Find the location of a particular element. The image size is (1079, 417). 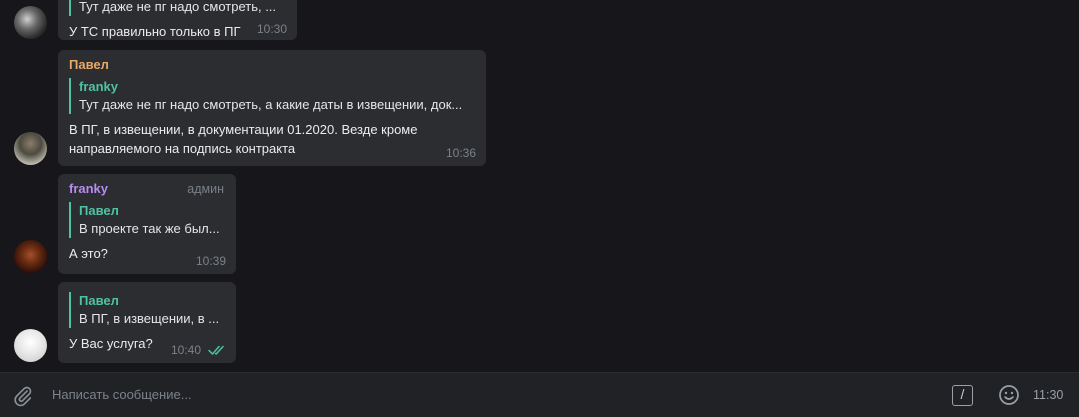

message-text-line: направляемого на подпись контракта is located at coordinates (182, 148).